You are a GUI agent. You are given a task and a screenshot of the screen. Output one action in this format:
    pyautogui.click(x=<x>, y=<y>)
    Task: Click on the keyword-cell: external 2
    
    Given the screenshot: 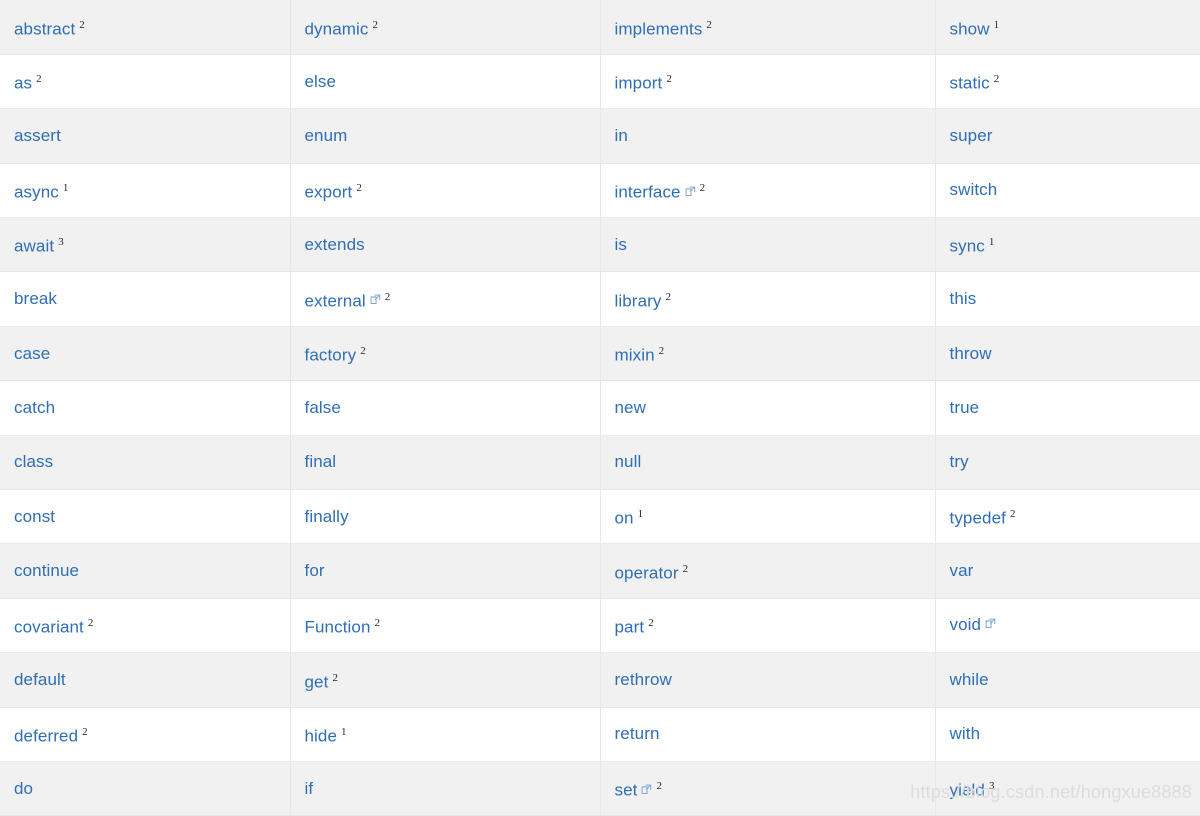 What is the action you would take?
    pyautogui.click(x=445, y=299)
    